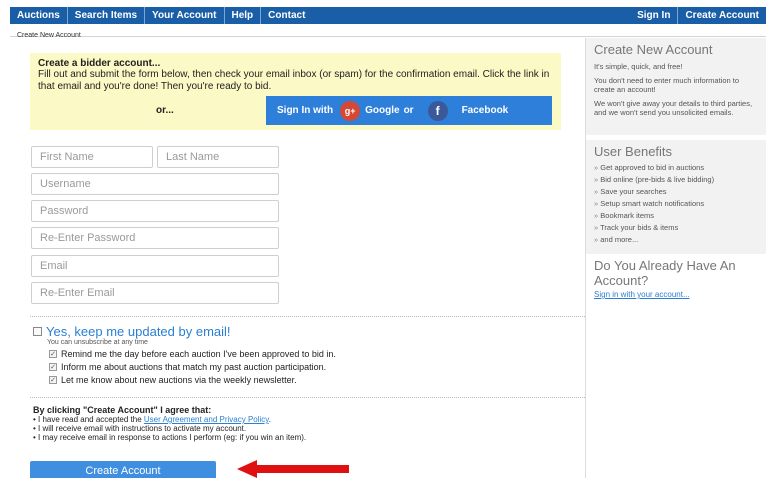 This screenshot has height=478, width=766. I want to click on list-item: Bid online (pre-bids & live bidding), so click(676, 180).